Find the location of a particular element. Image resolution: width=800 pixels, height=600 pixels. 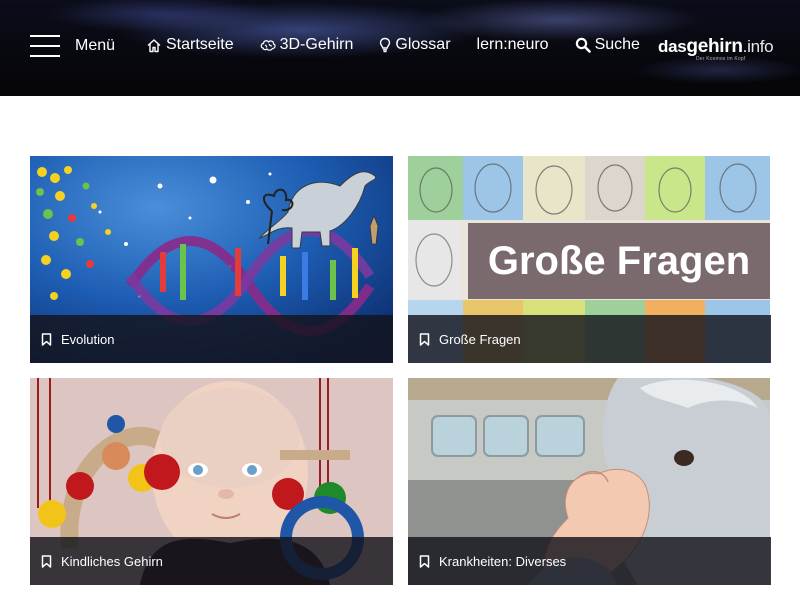

card-caption-bar: Große Fragen is located at coordinates (589, 339).